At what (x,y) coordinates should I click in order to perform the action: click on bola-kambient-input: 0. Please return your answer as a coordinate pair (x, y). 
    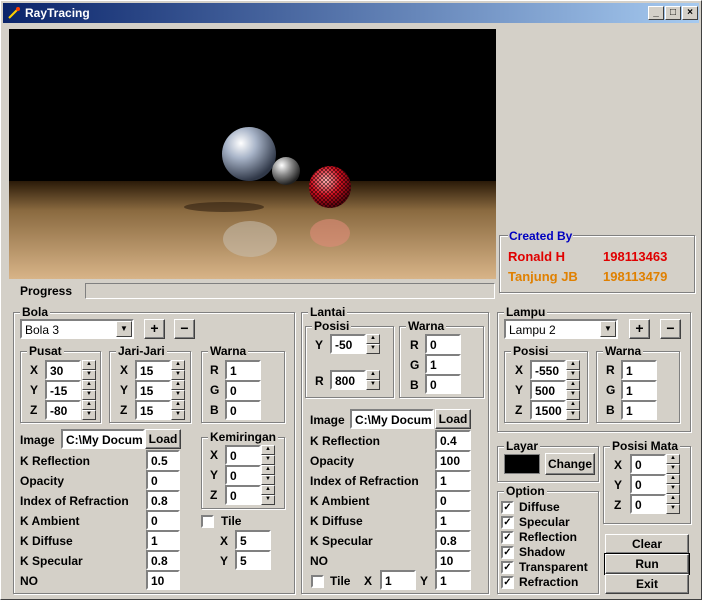
    Looking at the image, I should click on (163, 520).